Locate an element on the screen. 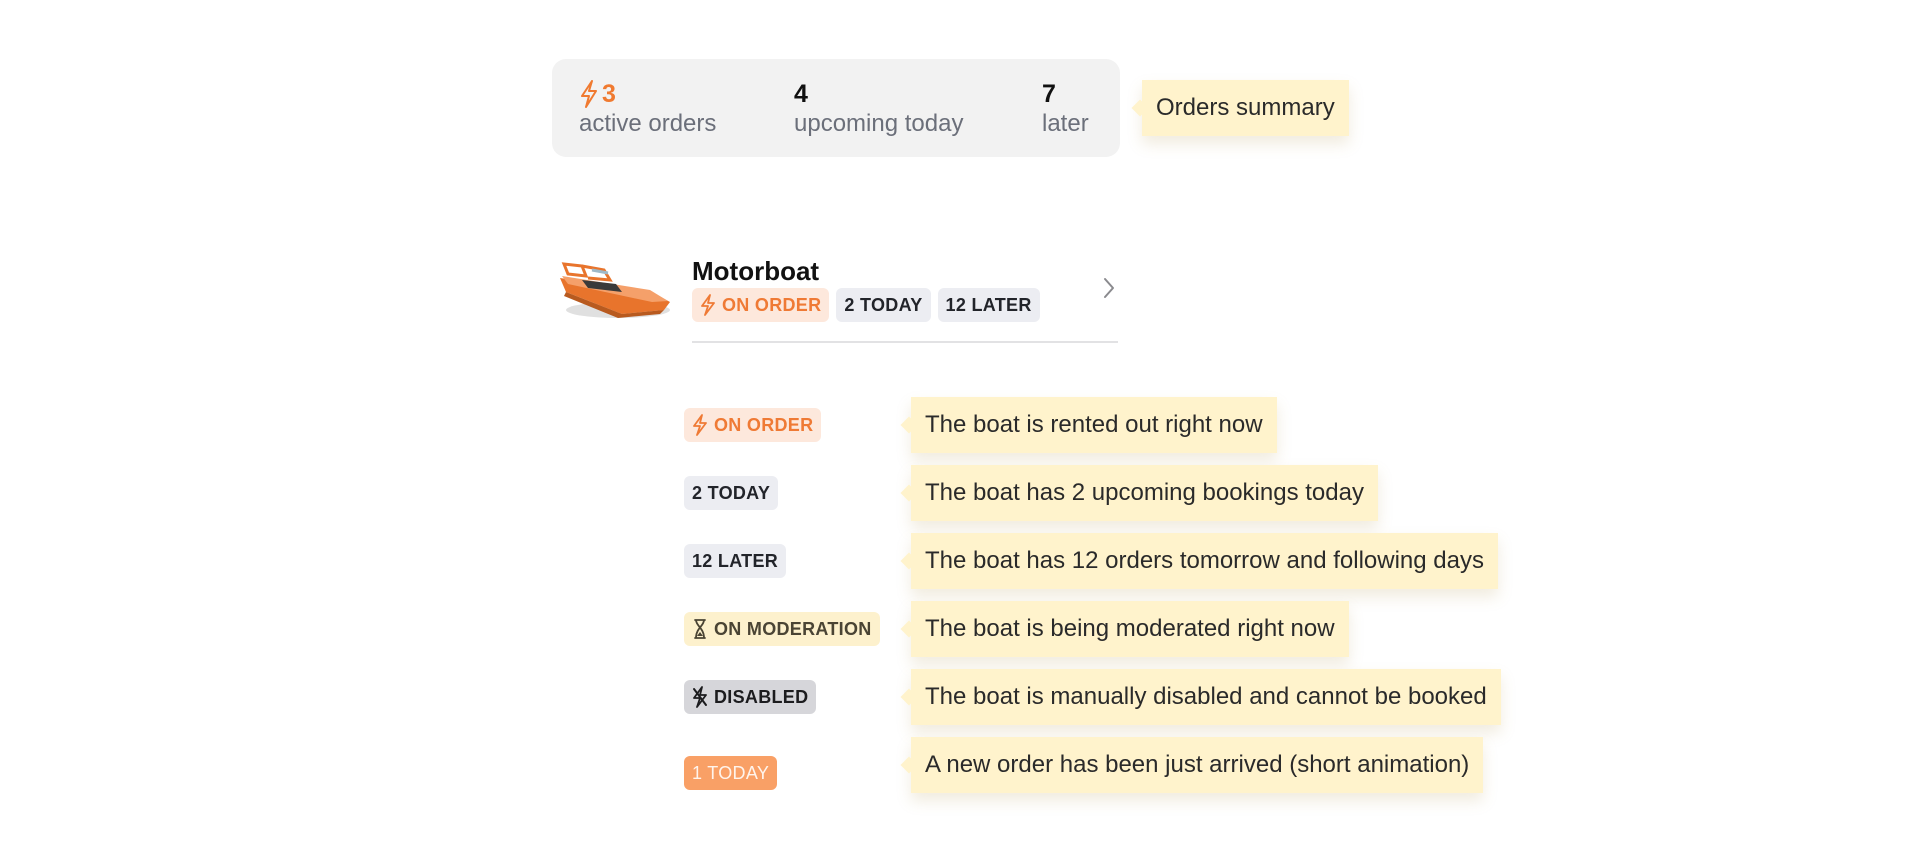 This screenshot has height=846, width=1920. legend-later-tag: 12 LATER is located at coordinates (735, 561).